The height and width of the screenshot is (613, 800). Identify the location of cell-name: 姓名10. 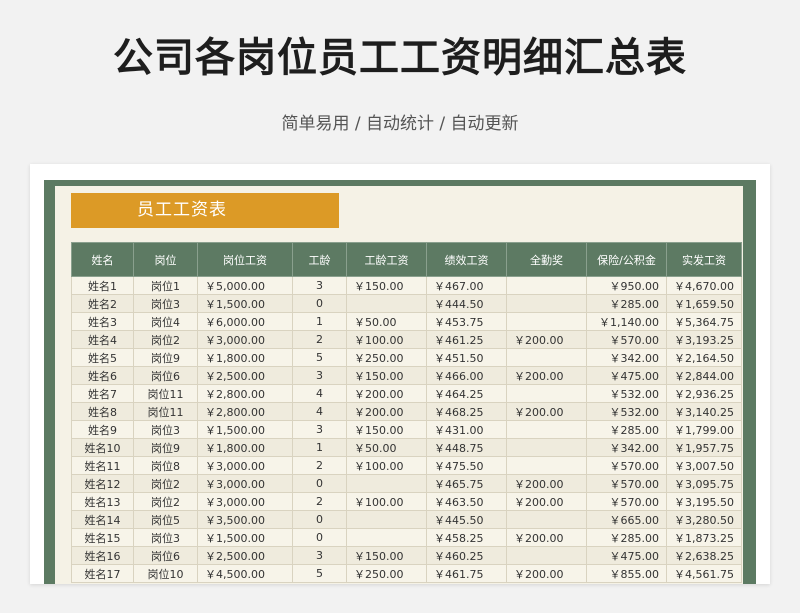
(102, 447).